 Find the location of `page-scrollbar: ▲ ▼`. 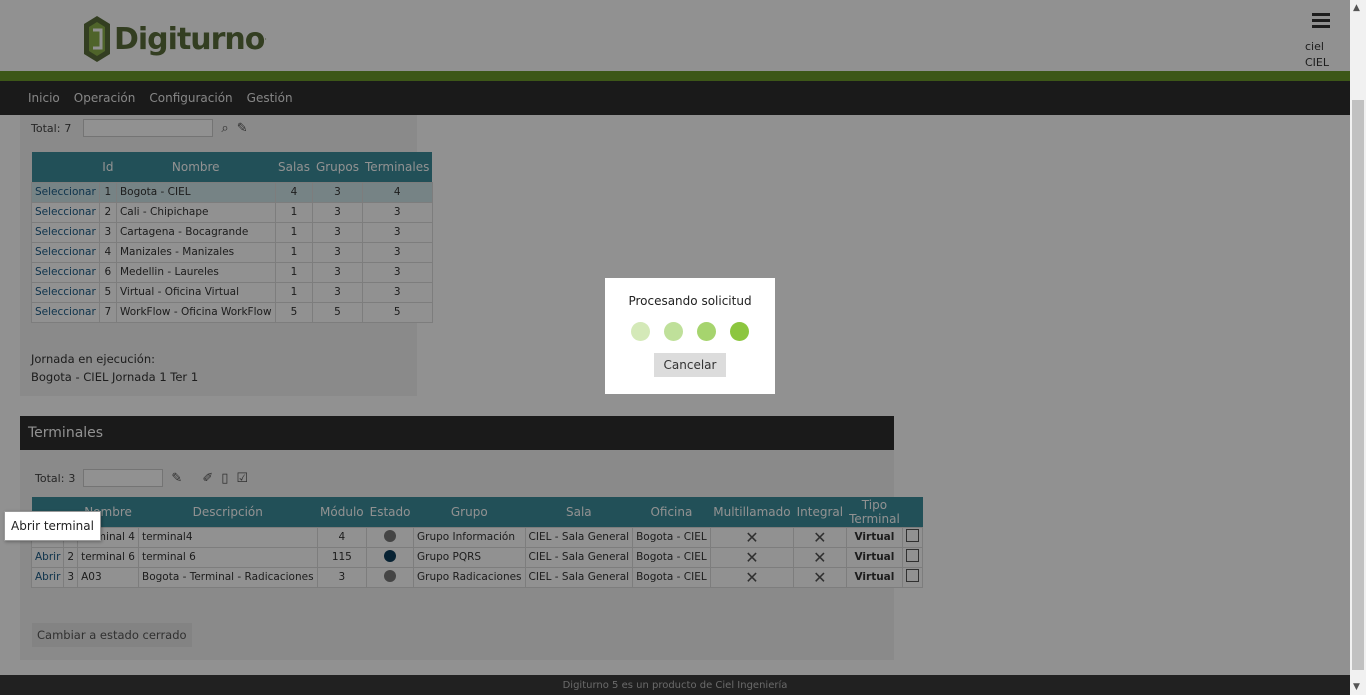

page-scrollbar: ▲ ▼ is located at coordinates (1358, 347).